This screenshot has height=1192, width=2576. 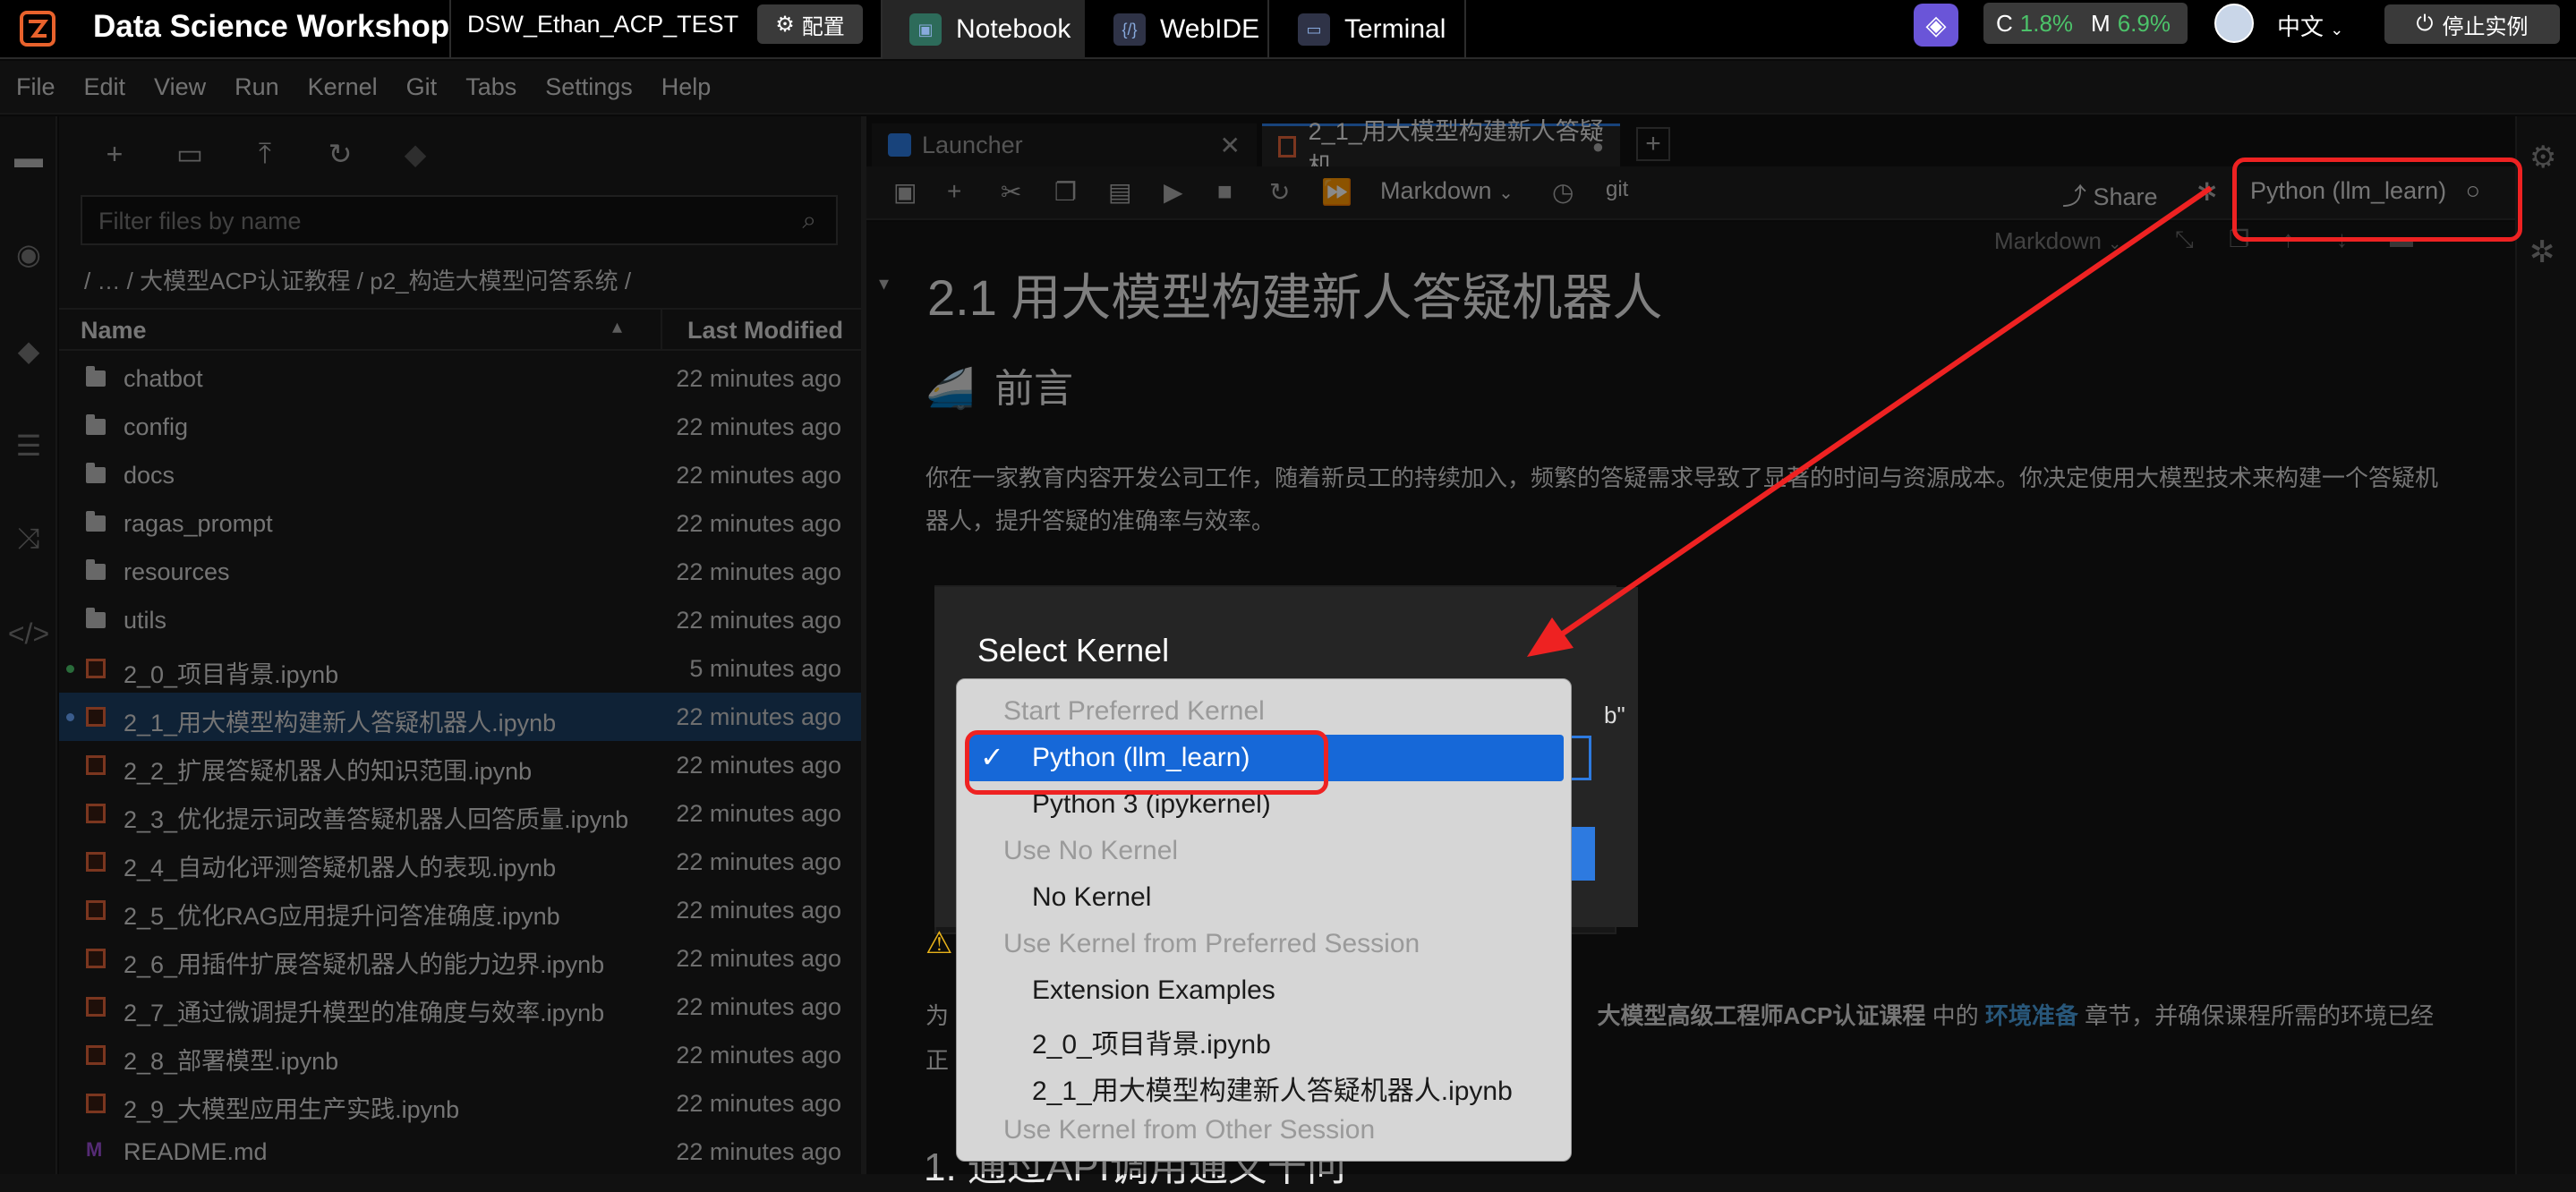 I want to click on kernel-option-label: Use No Kernel, so click(x=1091, y=850).